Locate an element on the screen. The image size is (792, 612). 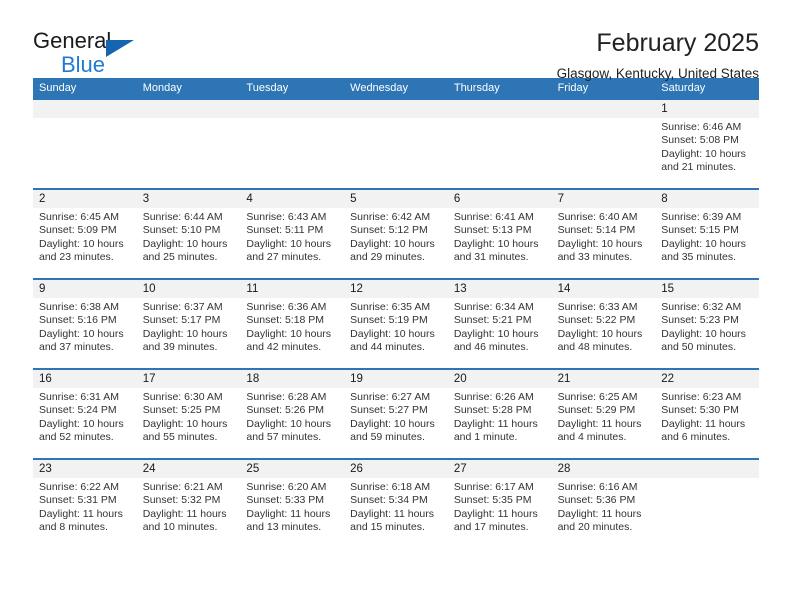
sunrise-text: Sunrise: 6:22 AM is located at coordinates (79, 487).